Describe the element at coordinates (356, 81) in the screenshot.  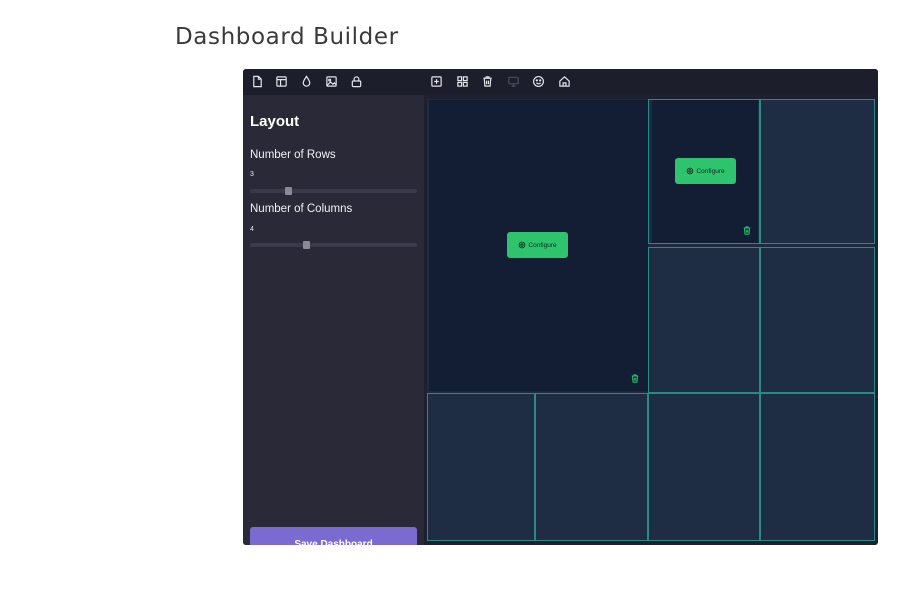
I see `lock-icon` at that location.